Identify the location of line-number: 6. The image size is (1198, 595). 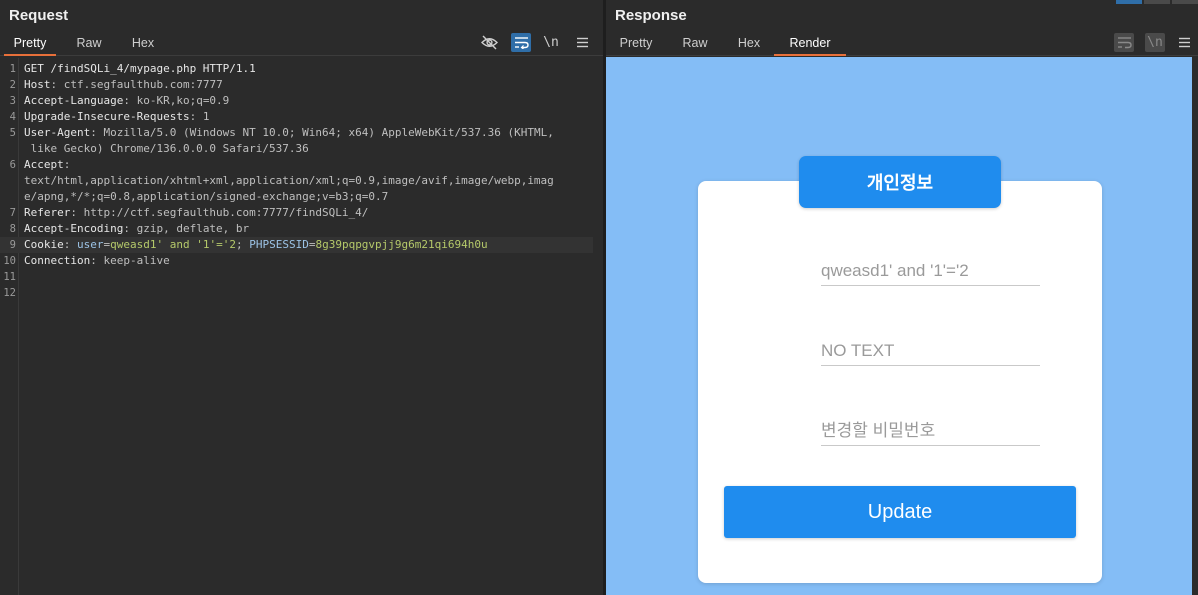
(12, 165).